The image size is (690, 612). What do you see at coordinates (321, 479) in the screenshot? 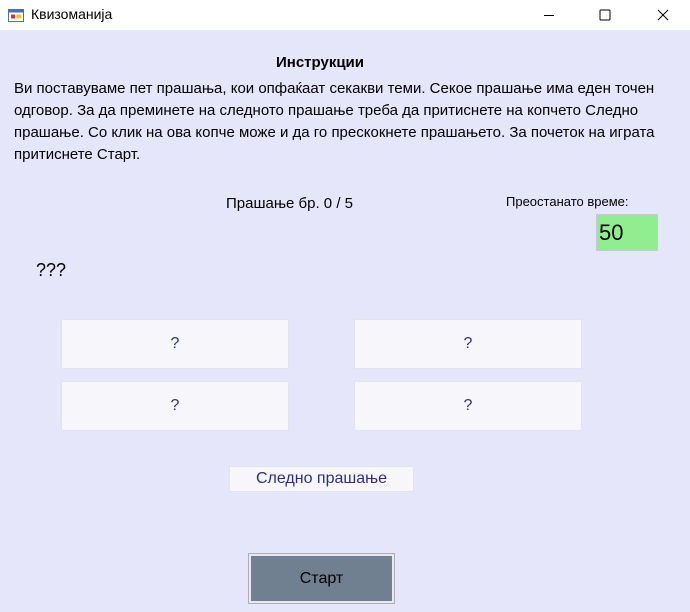
I see `next-question-button: Следно прашање` at bounding box center [321, 479].